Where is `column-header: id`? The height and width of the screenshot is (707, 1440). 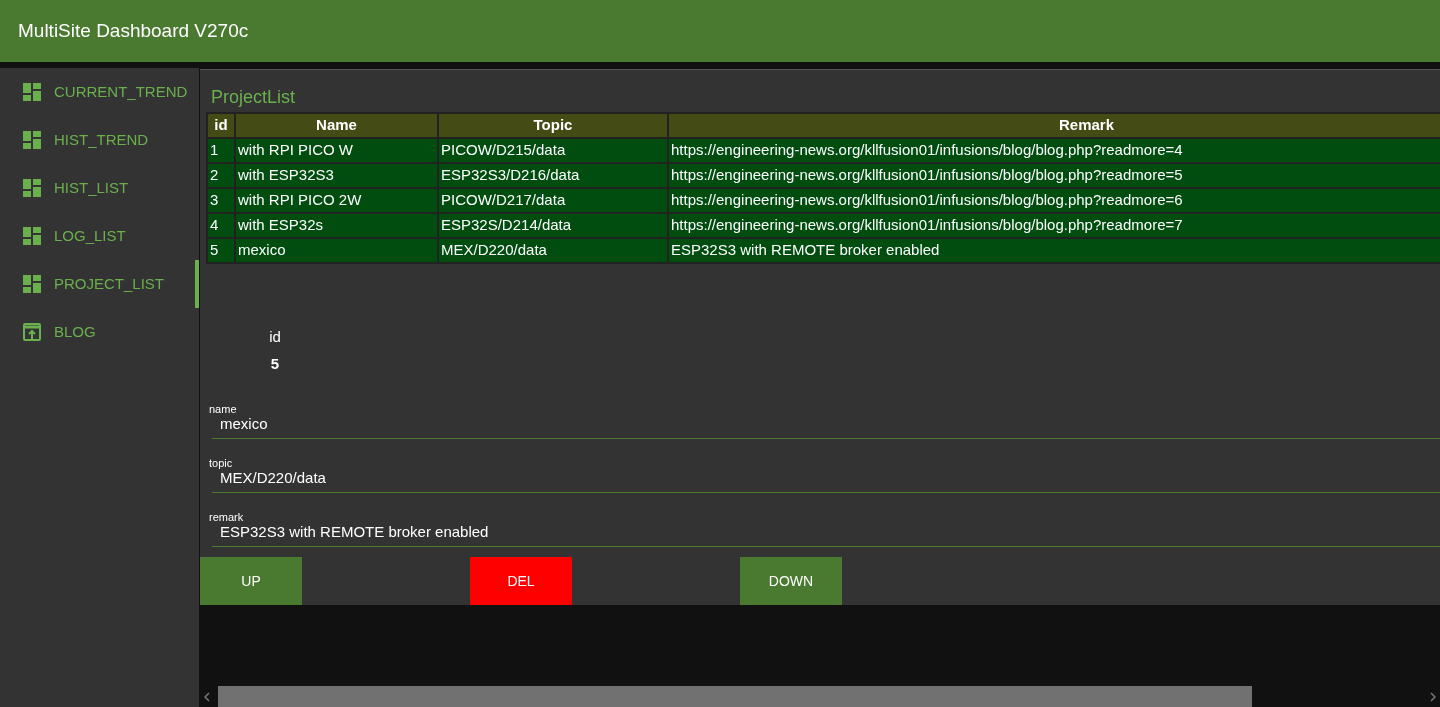 column-header: id is located at coordinates (221, 125).